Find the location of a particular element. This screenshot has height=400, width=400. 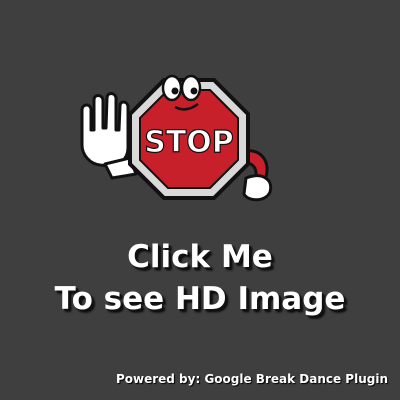

see-hd-image-text: To see HD Image is located at coordinates (200, 299).